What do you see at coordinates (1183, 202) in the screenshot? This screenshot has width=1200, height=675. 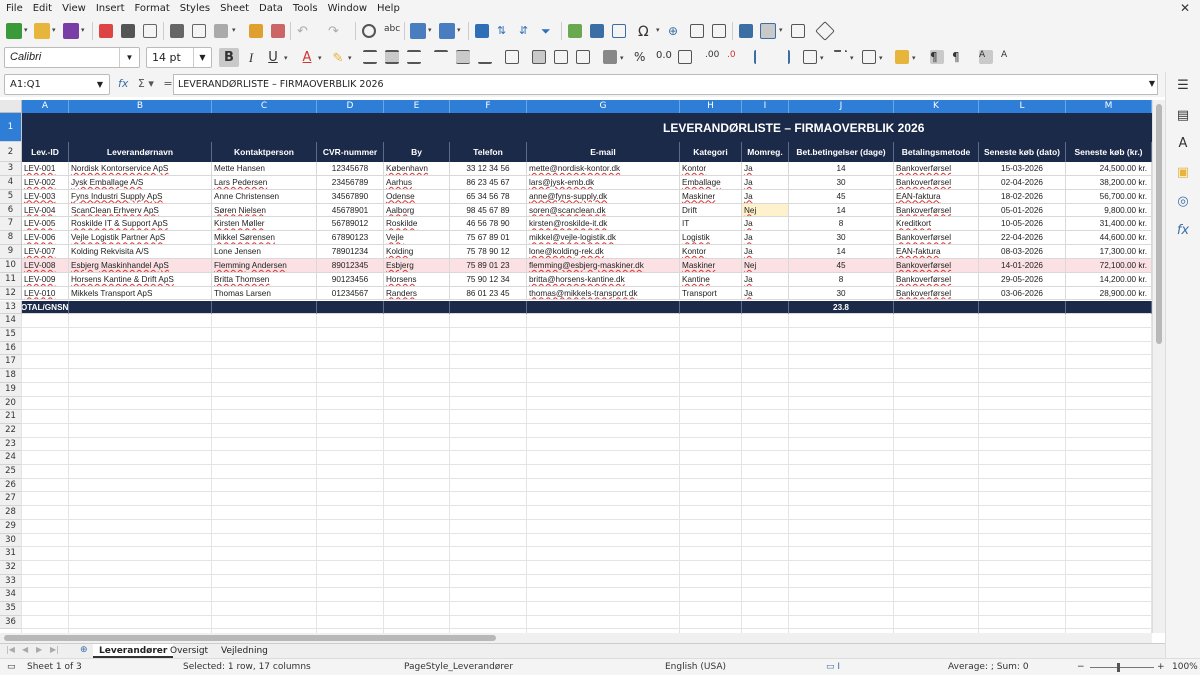 I see `navigator-icon: ◎` at bounding box center [1183, 202].